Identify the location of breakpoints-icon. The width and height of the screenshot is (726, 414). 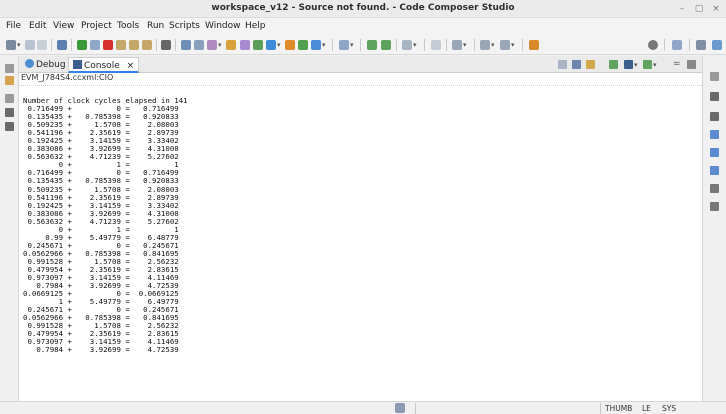
(714, 116).